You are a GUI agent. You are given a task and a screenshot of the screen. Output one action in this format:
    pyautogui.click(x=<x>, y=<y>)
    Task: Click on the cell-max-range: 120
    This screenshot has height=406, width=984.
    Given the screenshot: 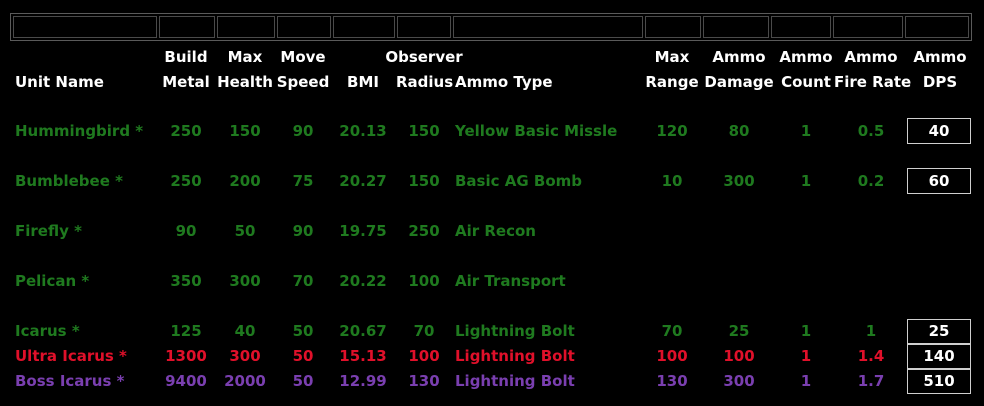 What is the action you would take?
    pyautogui.click(x=672, y=131)
    